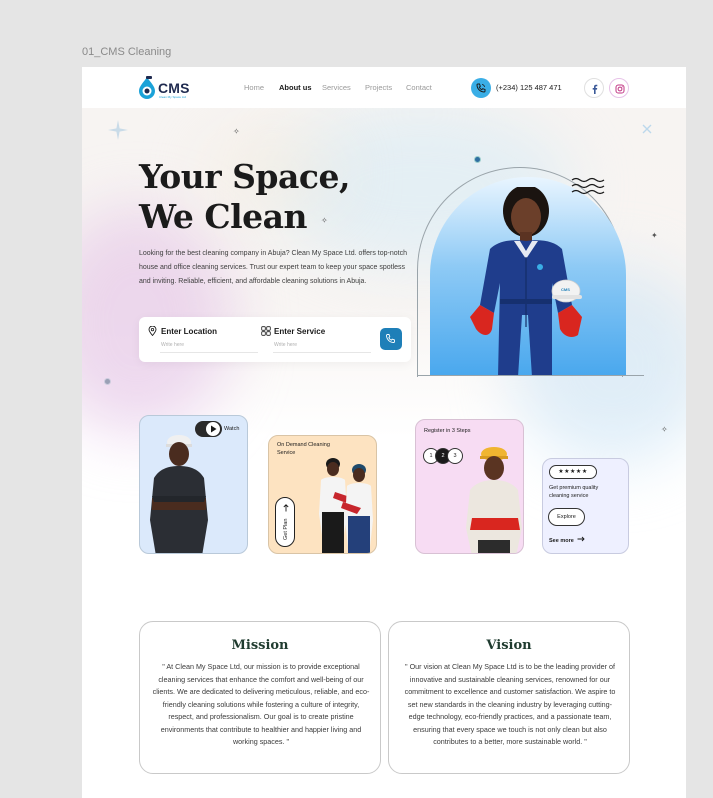 Image resolution: width=713 pixels, height=798 pixels. What do you see at coordinates (574, 492) in the screenshot?
I see `premium-text: Get premium quality cleaning service` at bounding box center [574, 492].